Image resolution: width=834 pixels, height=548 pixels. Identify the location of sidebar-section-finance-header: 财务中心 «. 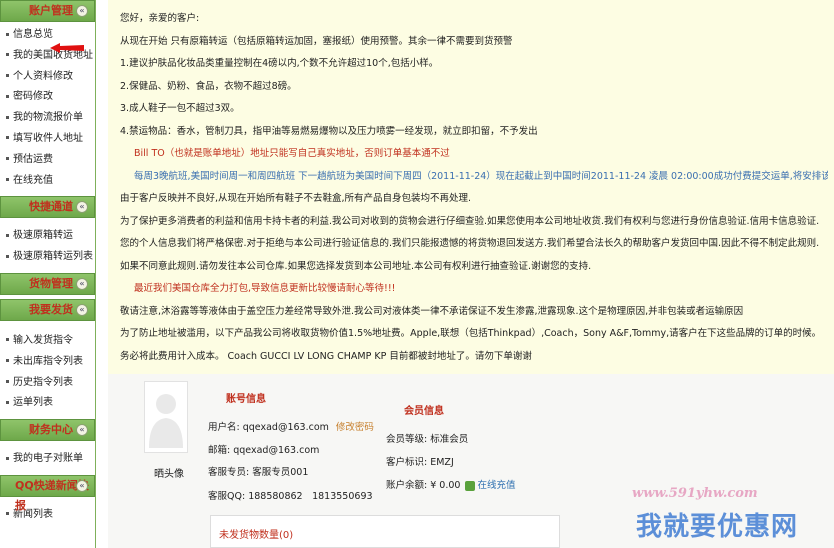
(47, 430).